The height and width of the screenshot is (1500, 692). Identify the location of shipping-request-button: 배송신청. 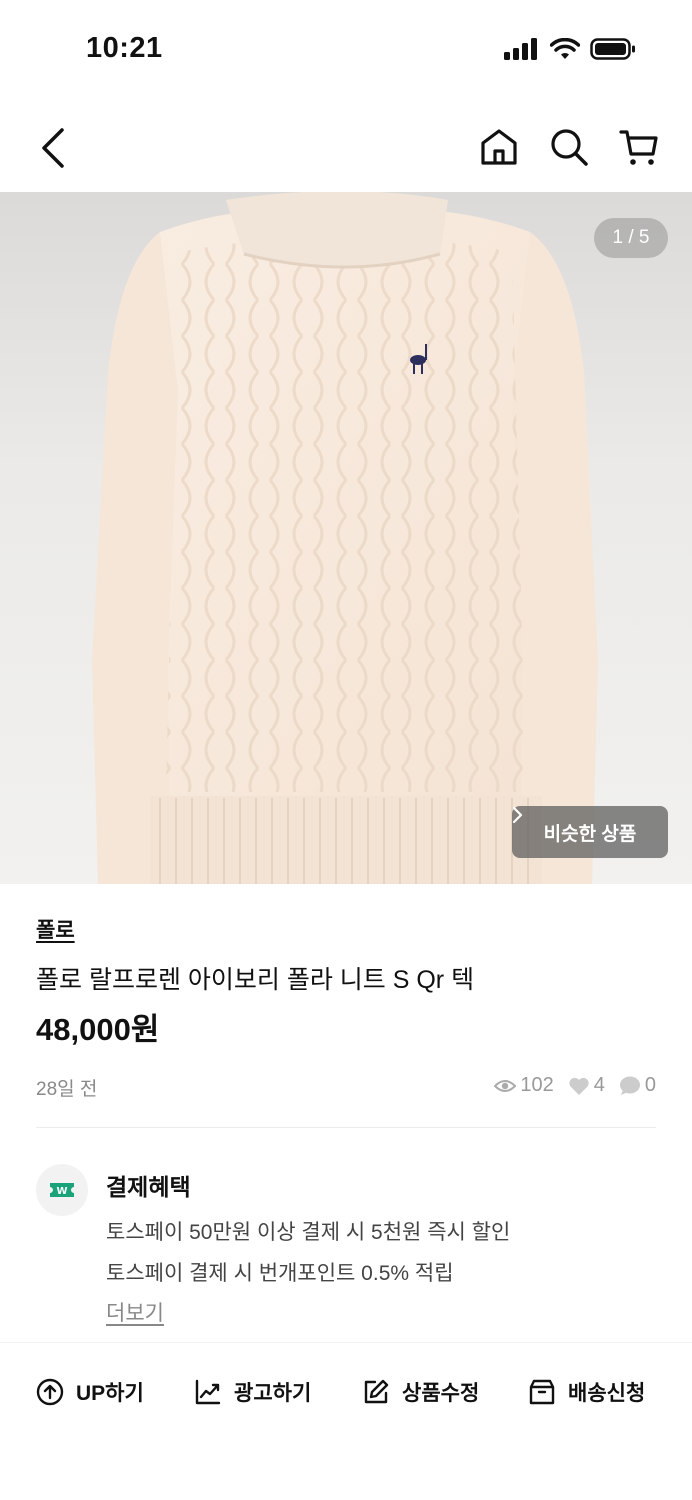
(586, 1392).